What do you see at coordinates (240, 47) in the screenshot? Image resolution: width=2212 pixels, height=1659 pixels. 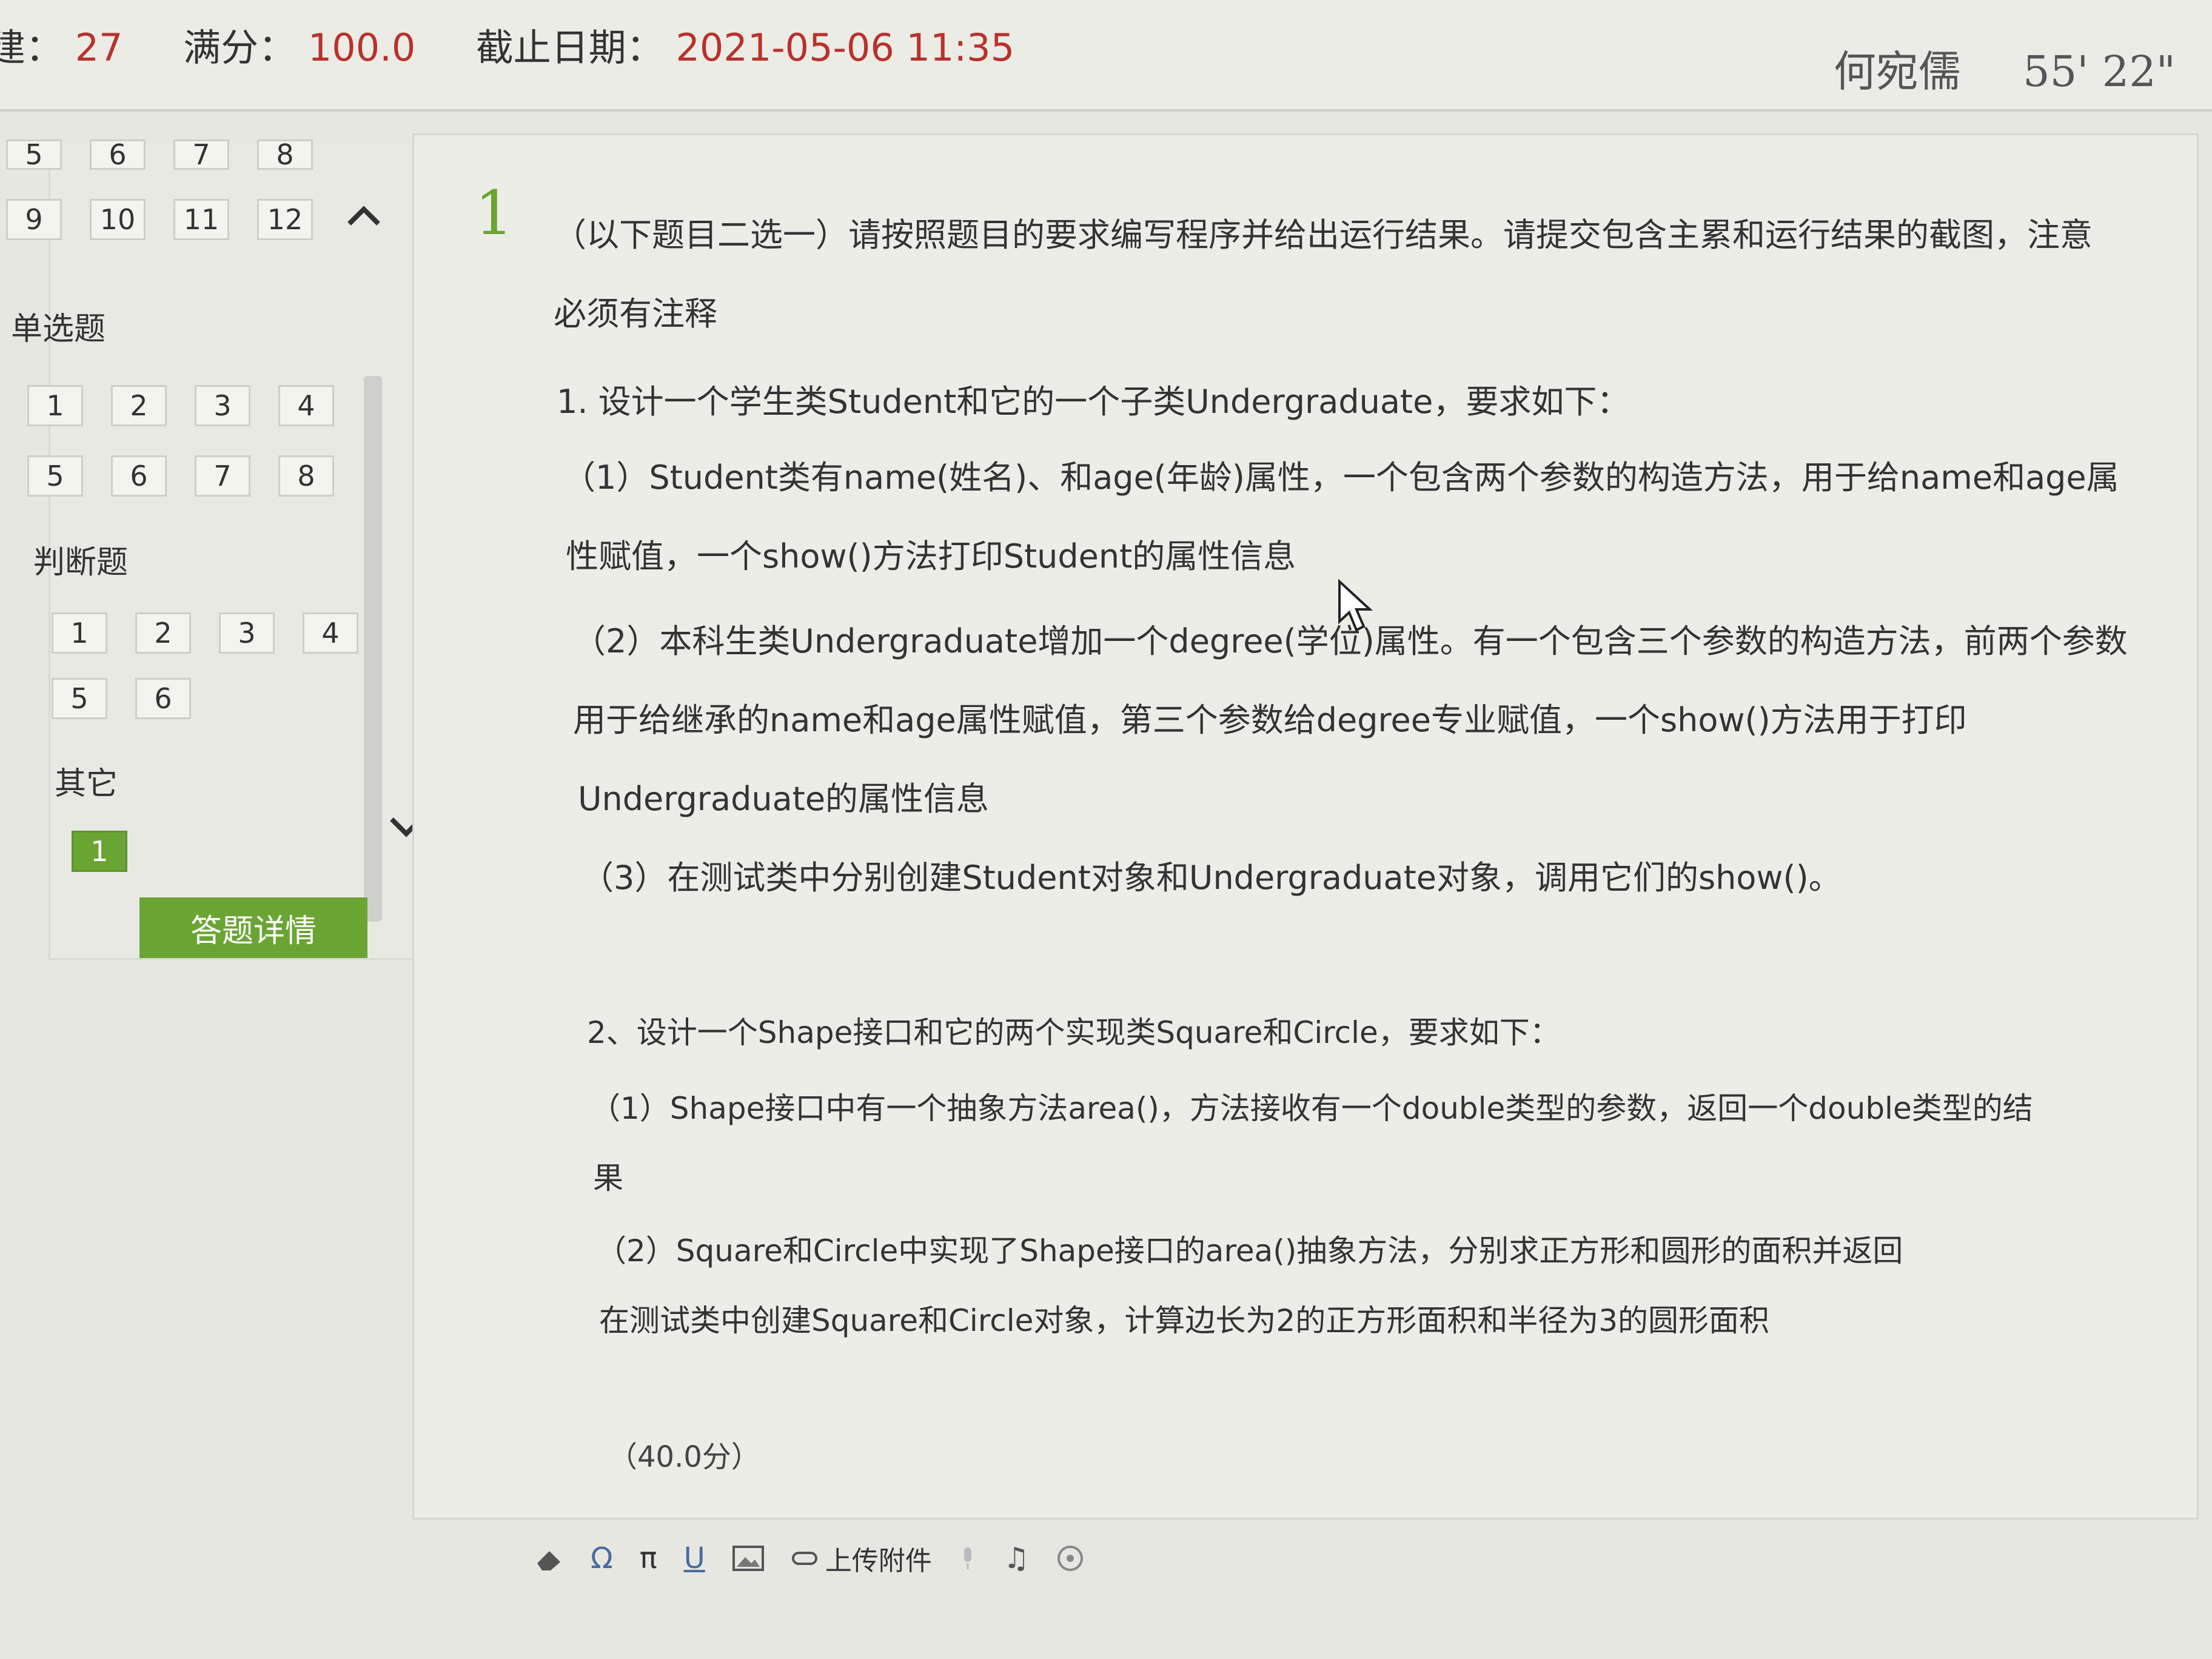 I see `full-score-label: 满分：` at bounding box center [240, 47].